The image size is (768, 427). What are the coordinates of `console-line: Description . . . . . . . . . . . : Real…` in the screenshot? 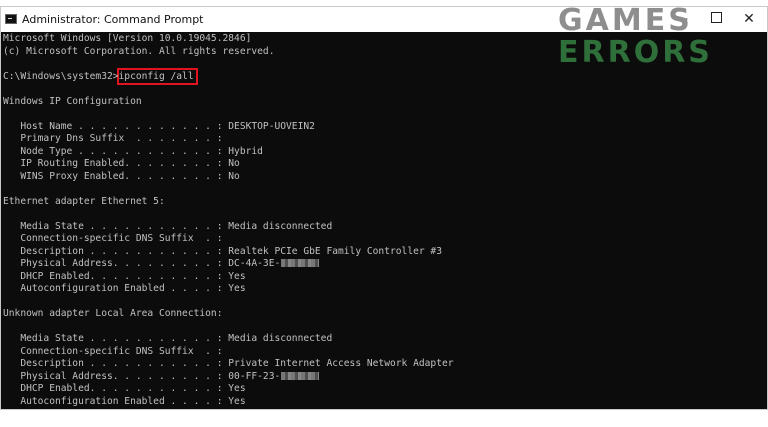 It's located at (222, 251).